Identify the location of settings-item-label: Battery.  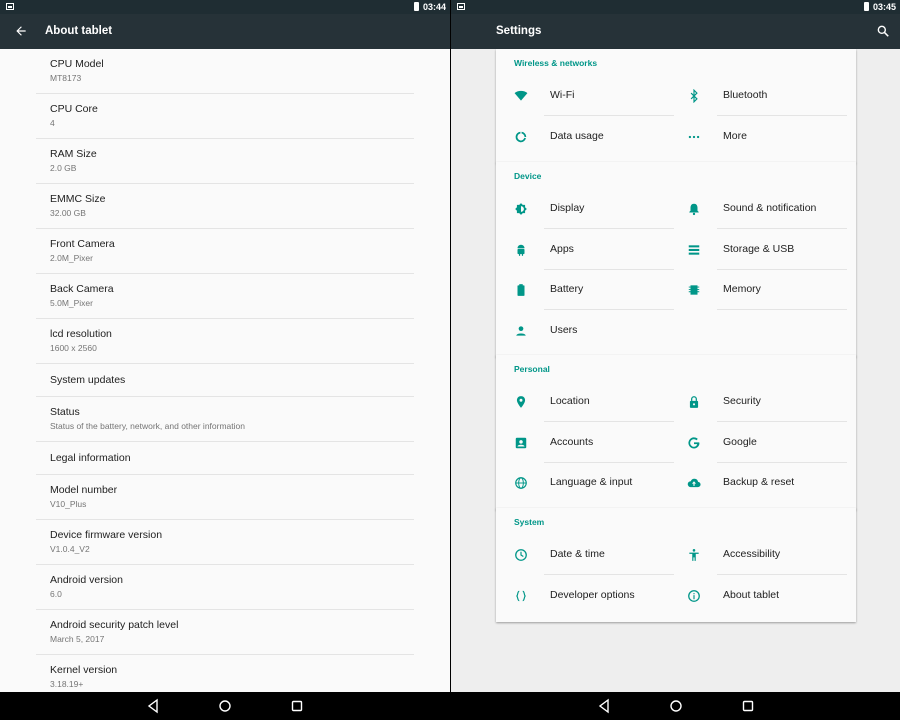
(567, 289).